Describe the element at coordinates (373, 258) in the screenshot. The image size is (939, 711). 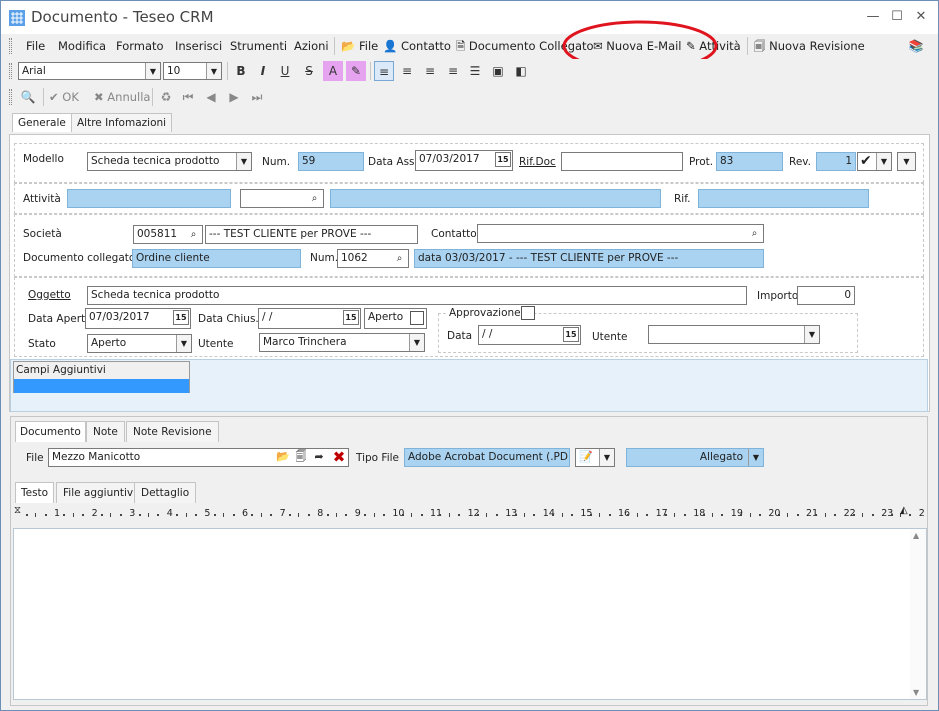
I see `doc-num-field: 1062 ⌕` at that location.